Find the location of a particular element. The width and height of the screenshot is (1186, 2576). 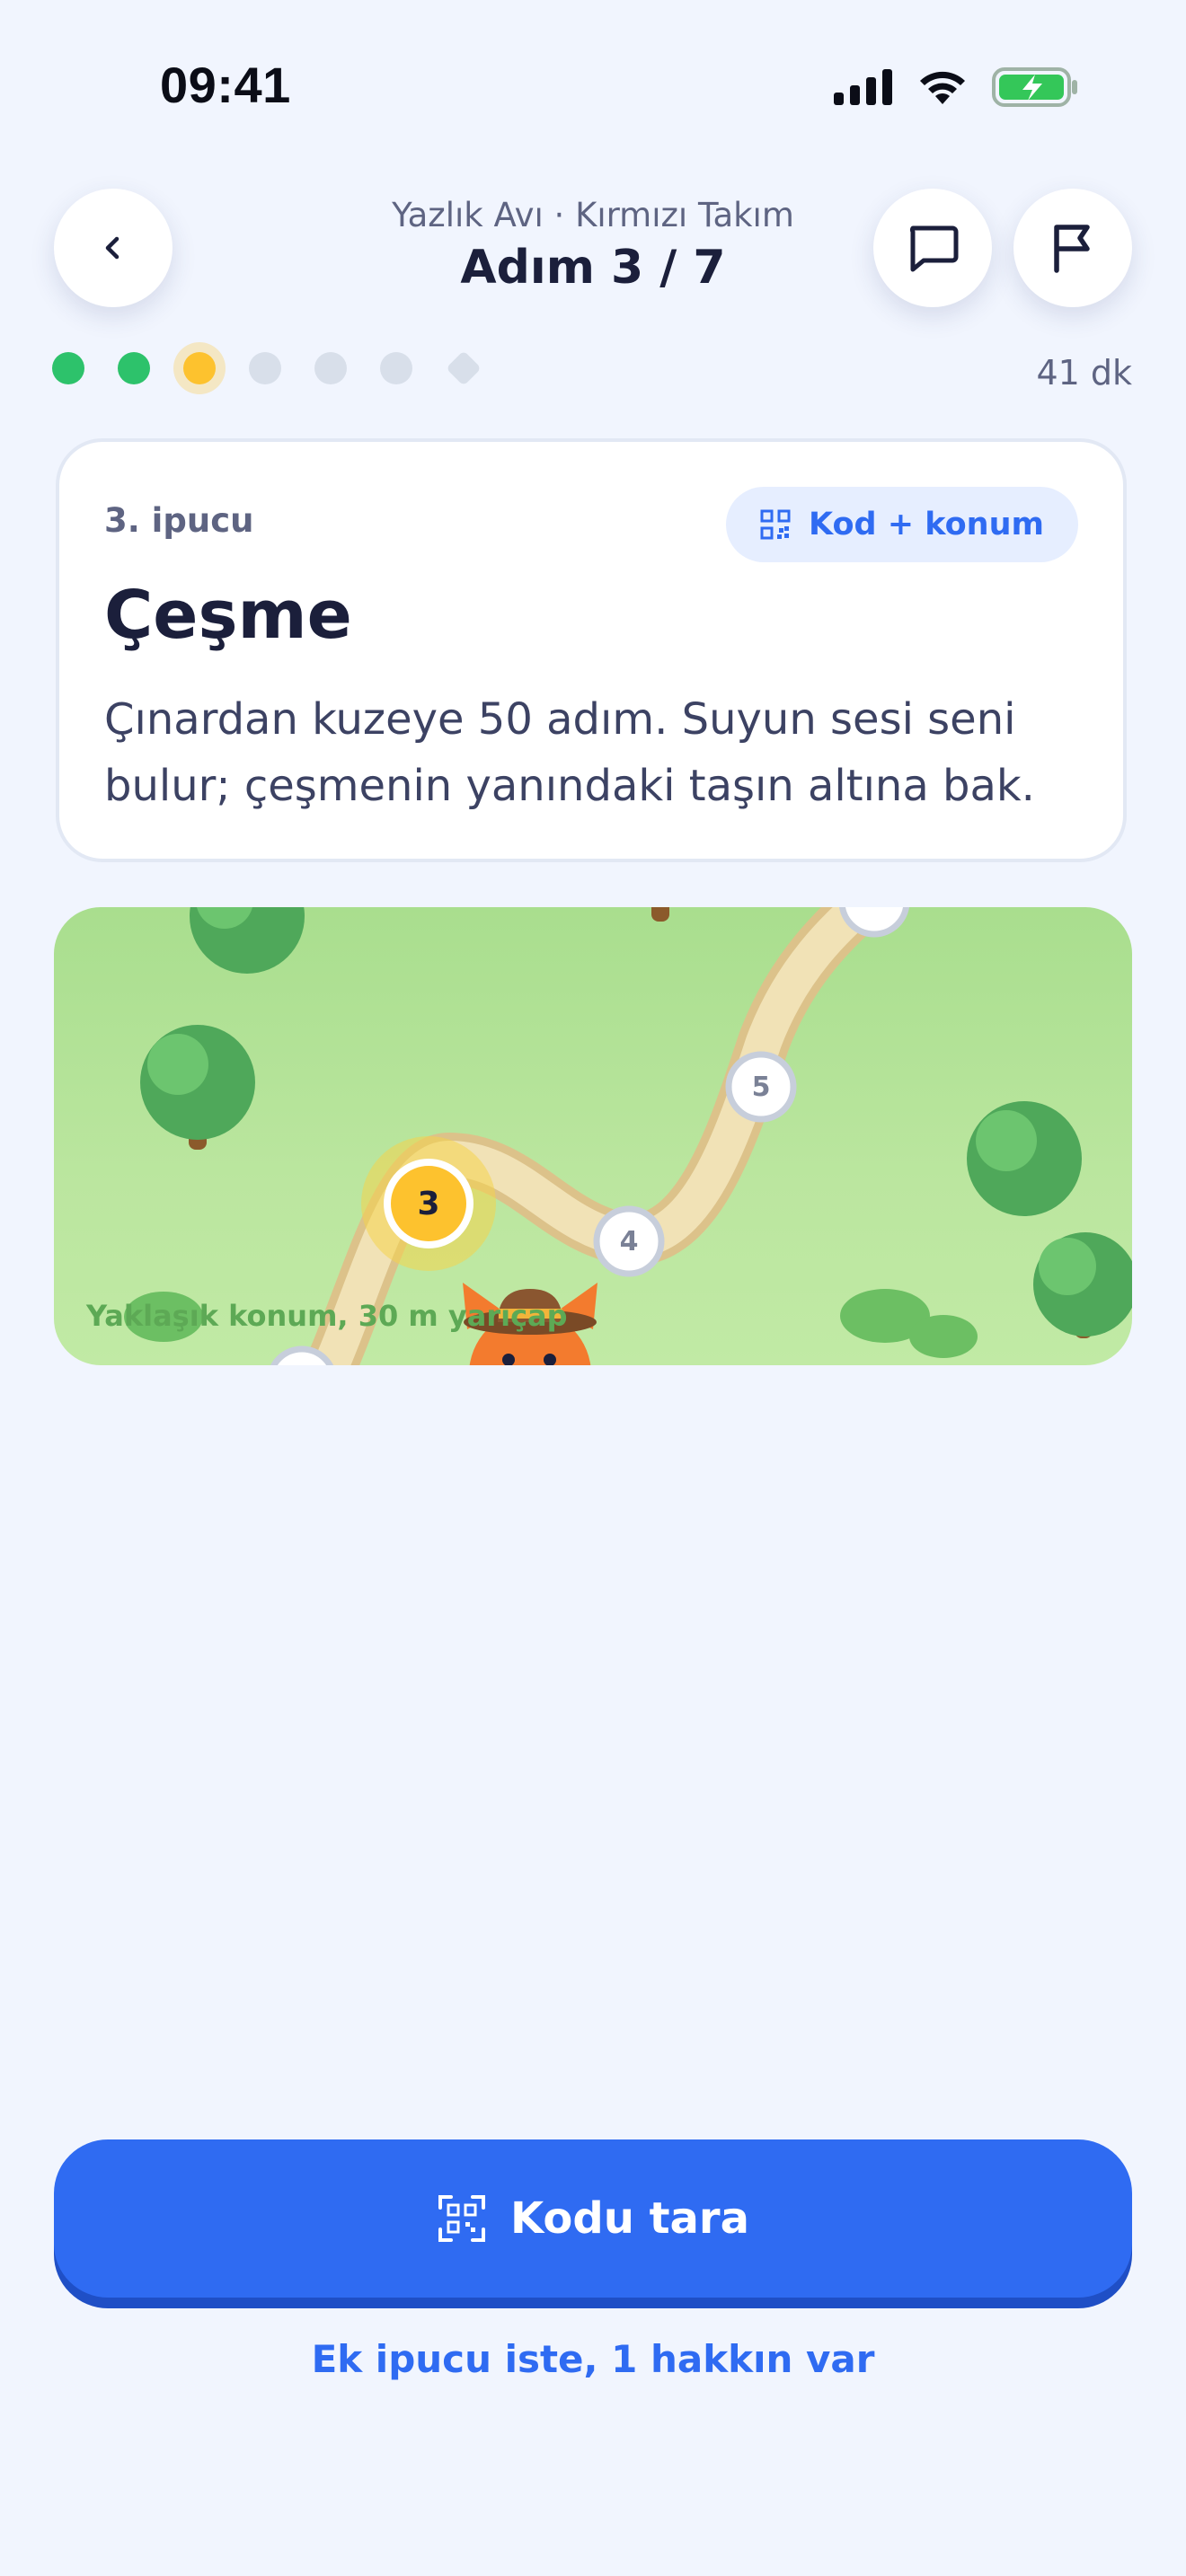

step-title: Adım 3 / 7 is located at coordinates (593, 268).